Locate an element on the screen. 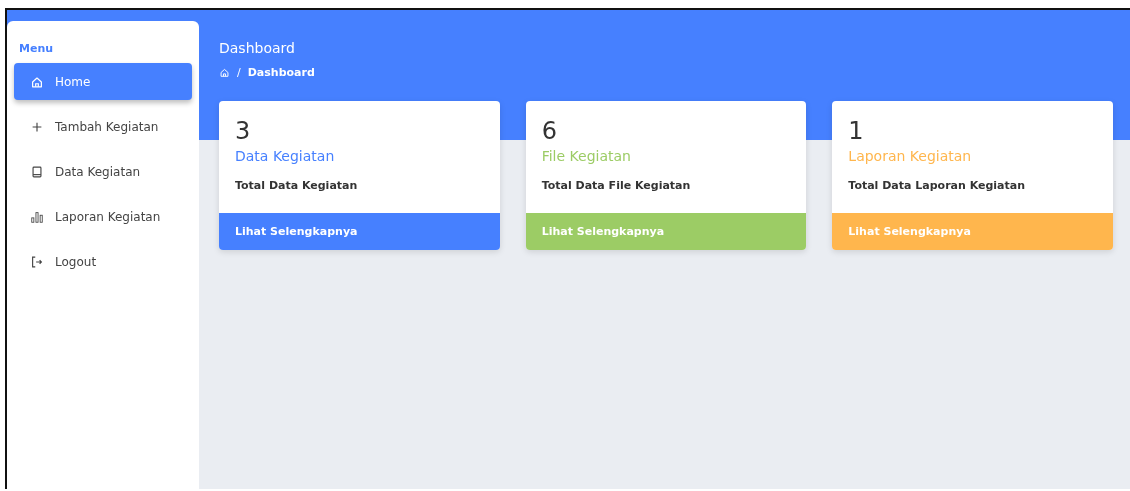 The height and width of the screenshot is (491, 1130). book-icon is located at coordinates (37, 171).